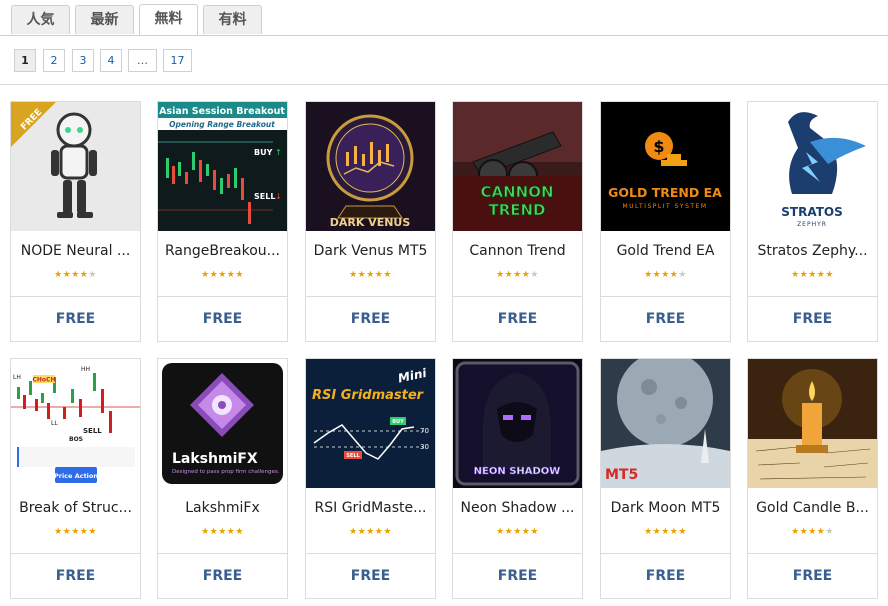  I want to click on product-thumbnail-gold-candle, so click(812, 423).